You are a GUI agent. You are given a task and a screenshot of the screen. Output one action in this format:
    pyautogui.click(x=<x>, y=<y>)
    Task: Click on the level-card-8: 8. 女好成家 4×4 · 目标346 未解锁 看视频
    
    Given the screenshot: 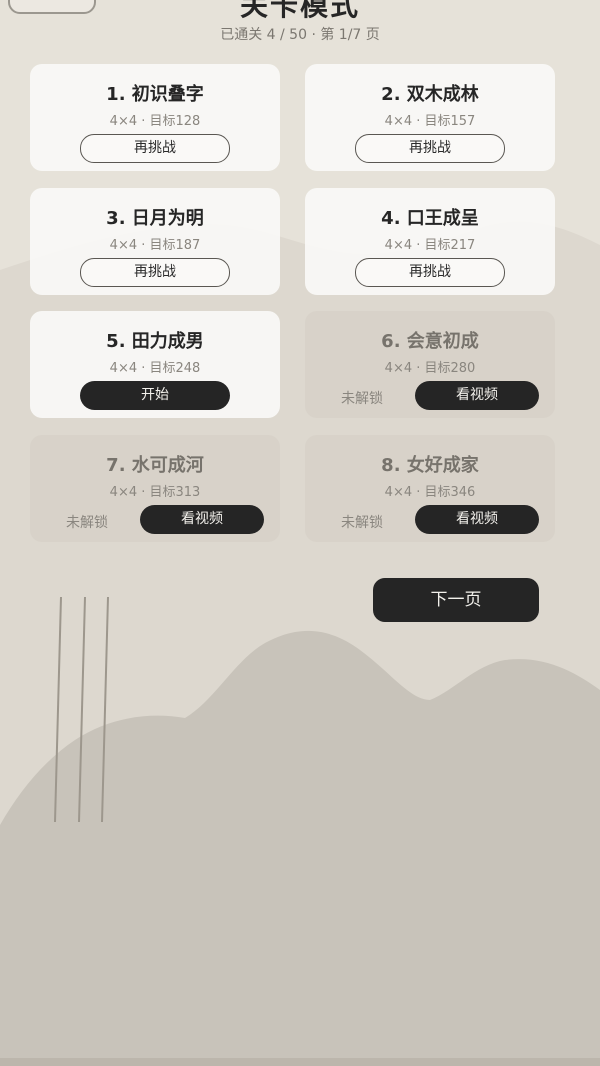 What is the action you would take?
    pyautogui.click(x=430, y=488)
    